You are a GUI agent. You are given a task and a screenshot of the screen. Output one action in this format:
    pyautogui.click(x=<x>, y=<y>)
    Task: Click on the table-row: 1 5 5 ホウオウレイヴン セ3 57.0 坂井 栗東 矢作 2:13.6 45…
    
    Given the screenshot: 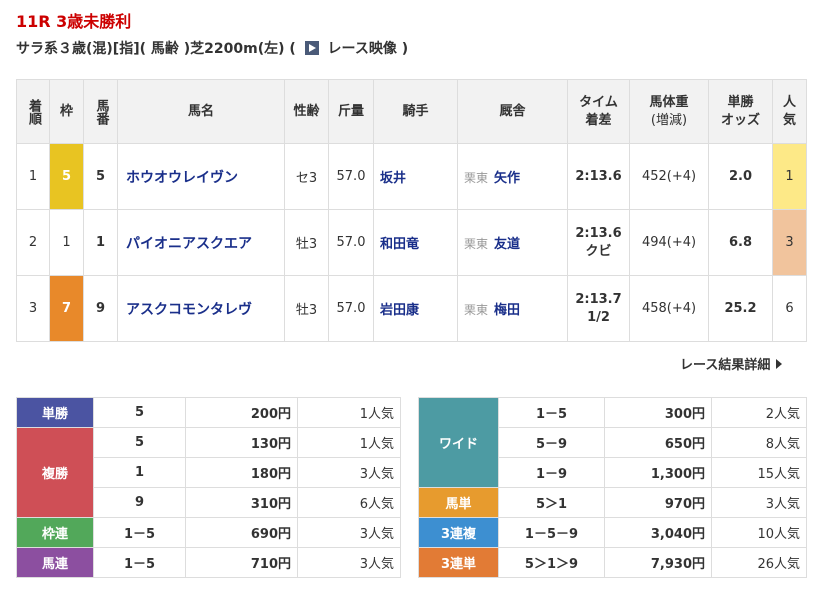 What is the action you would take?
    pyautogui.click(x=411, y=176)
    